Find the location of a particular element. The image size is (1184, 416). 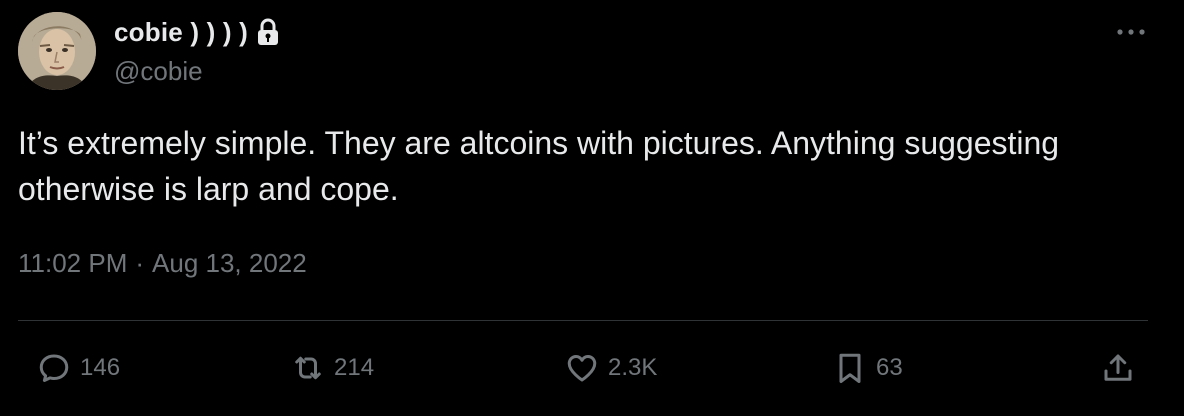

like-count: 2.3K is located at coordinates (633, 367).